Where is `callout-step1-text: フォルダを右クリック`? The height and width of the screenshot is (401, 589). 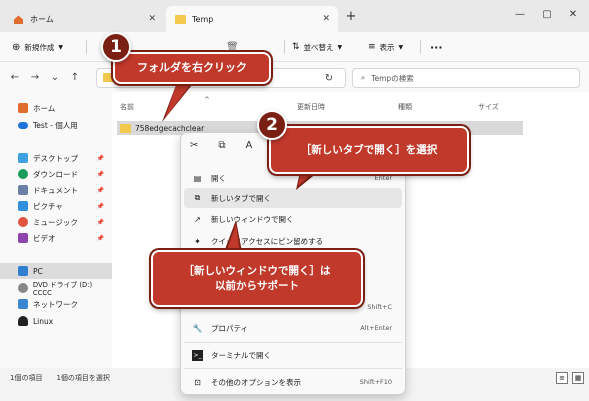 callout-step1-text: フォルダを右クリック is located at coordinates (192, 67).